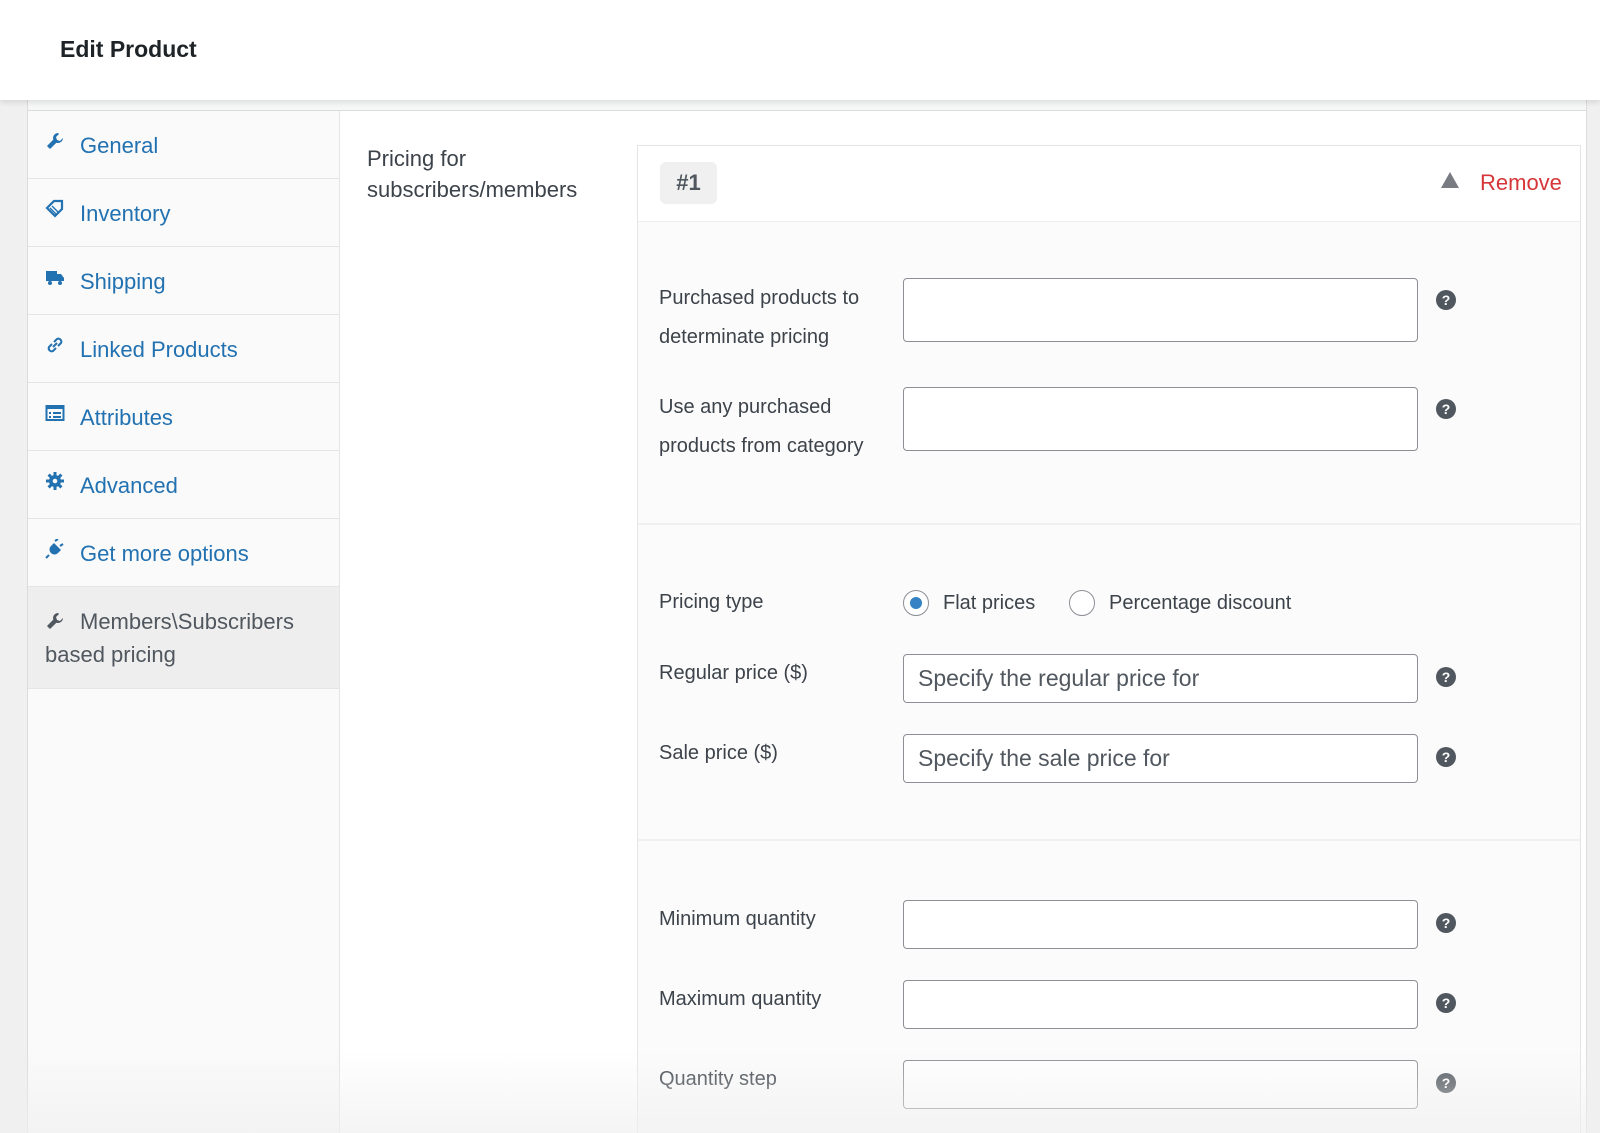 This screenshot has width=1600, height=1133. Describe the element at coordinates (128, 49) in the screenshot. I see `page-title: Edit Product` at that location.